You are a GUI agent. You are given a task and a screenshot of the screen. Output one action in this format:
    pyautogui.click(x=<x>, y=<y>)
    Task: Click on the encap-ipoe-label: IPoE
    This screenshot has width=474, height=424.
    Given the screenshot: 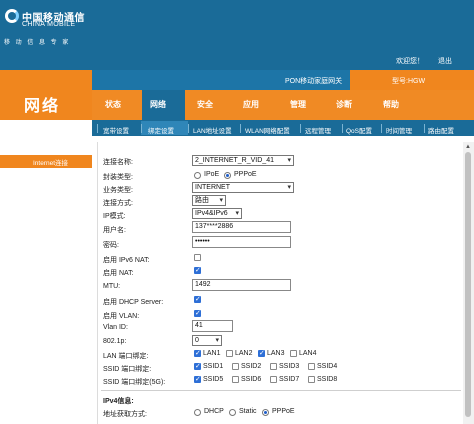 What is the action you would take?
    pyautogui.click(x=212, y=174)
    